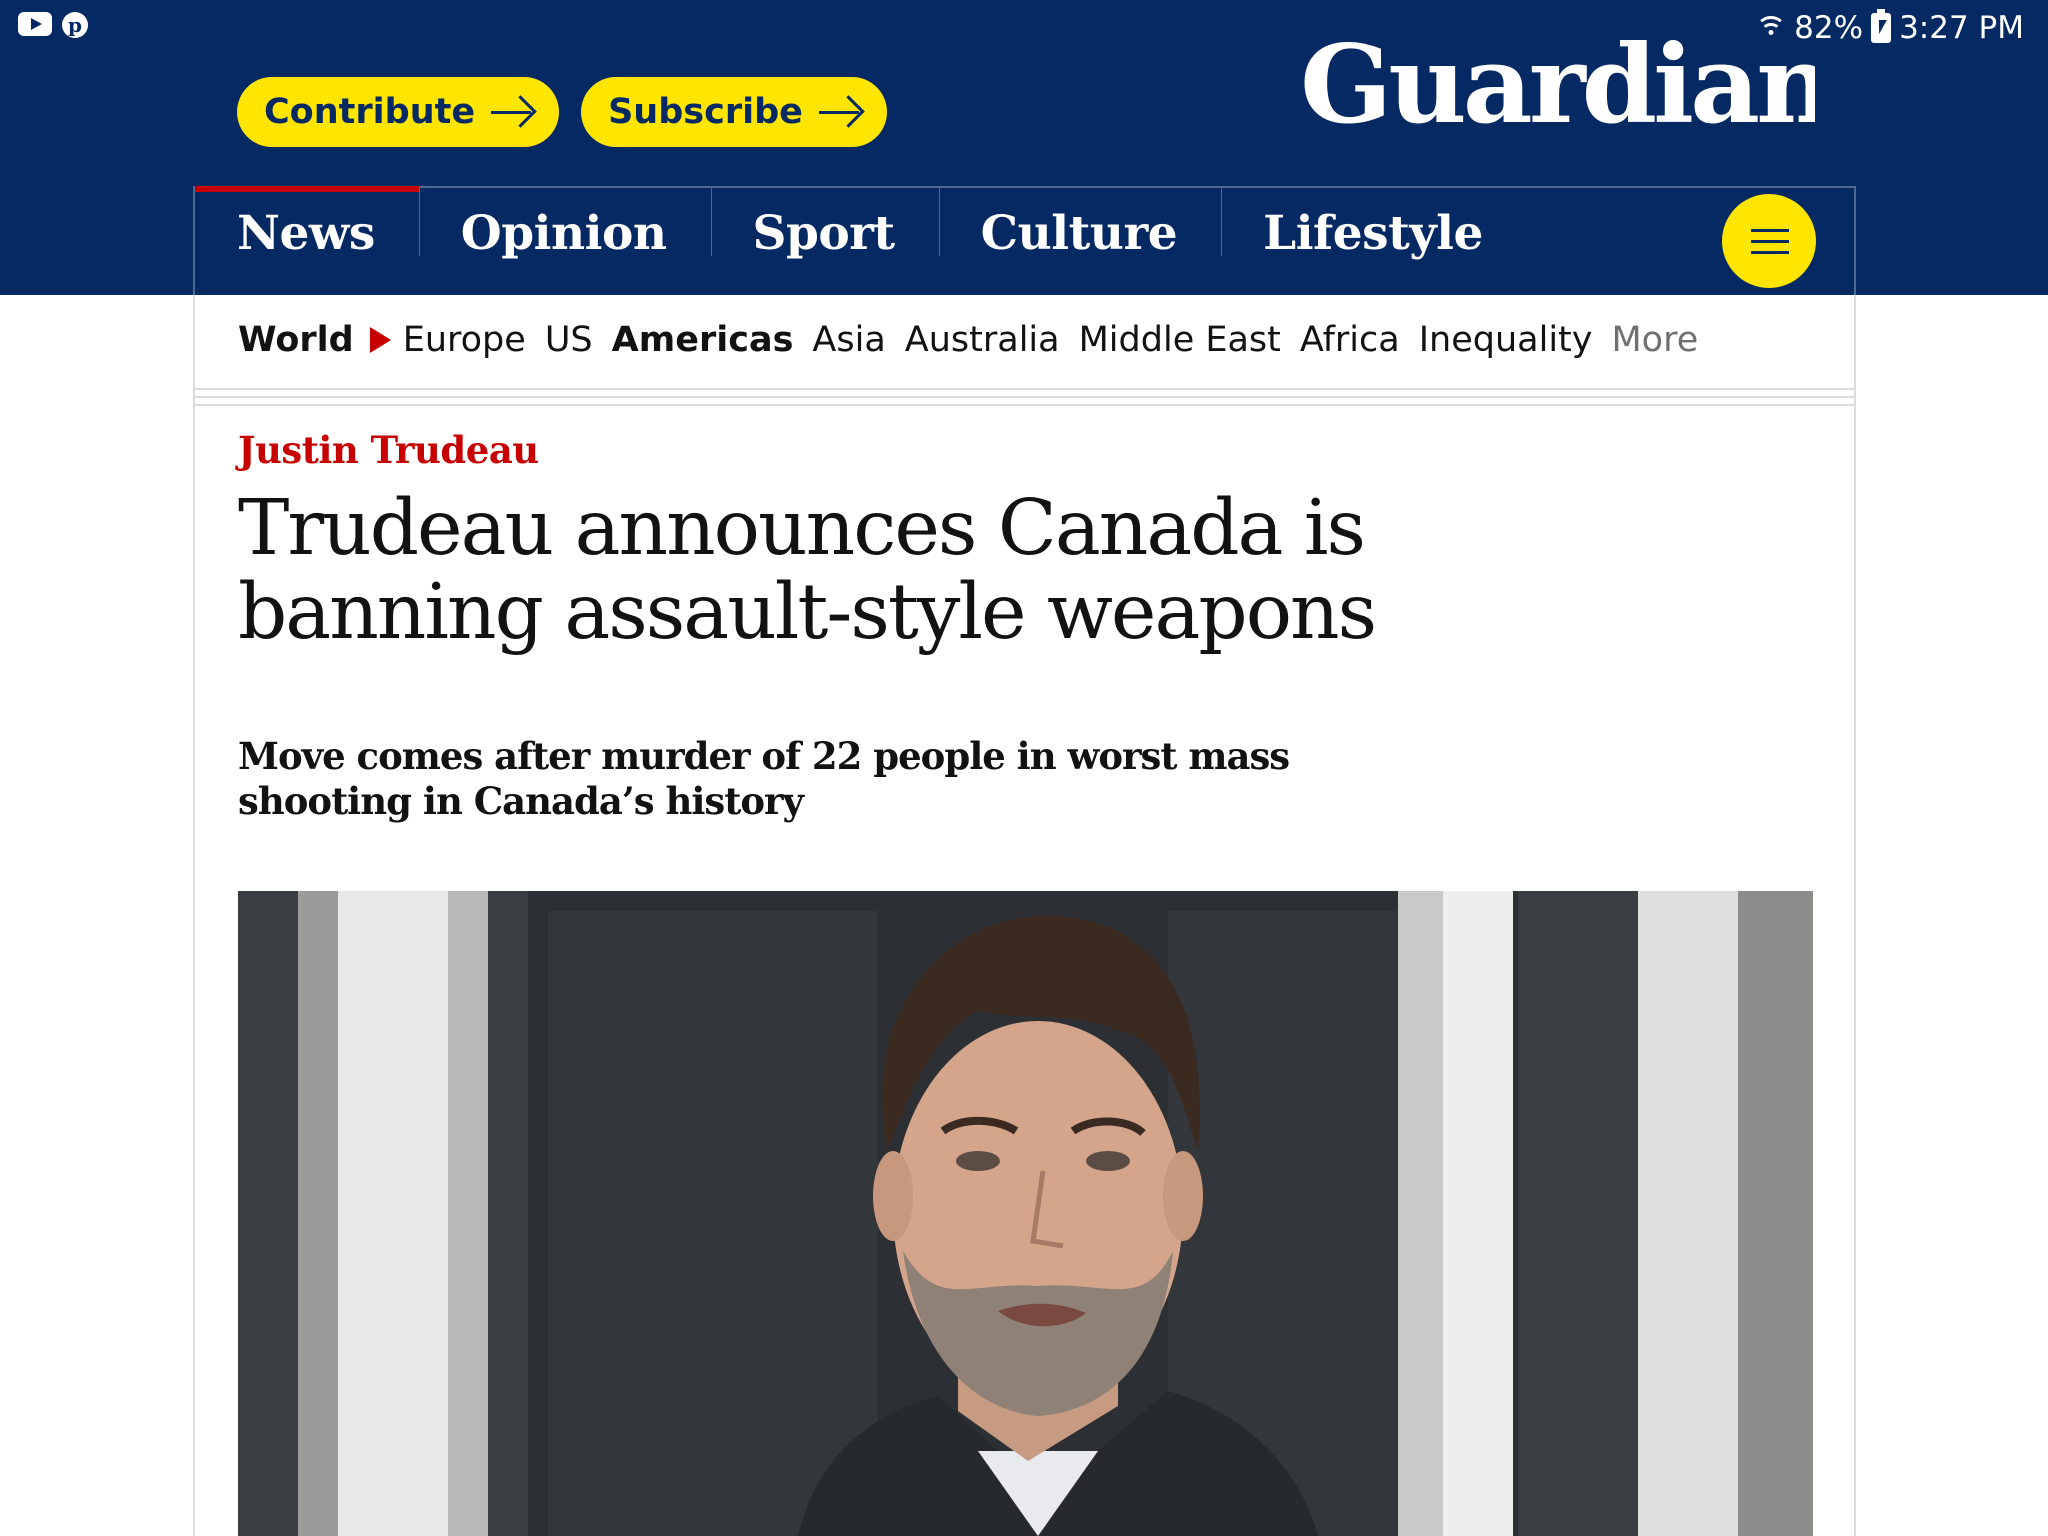 The height and width of the screenshot is (1536, 2048). I want to click on subscribe-label: Subscribe, so click(705, 112).